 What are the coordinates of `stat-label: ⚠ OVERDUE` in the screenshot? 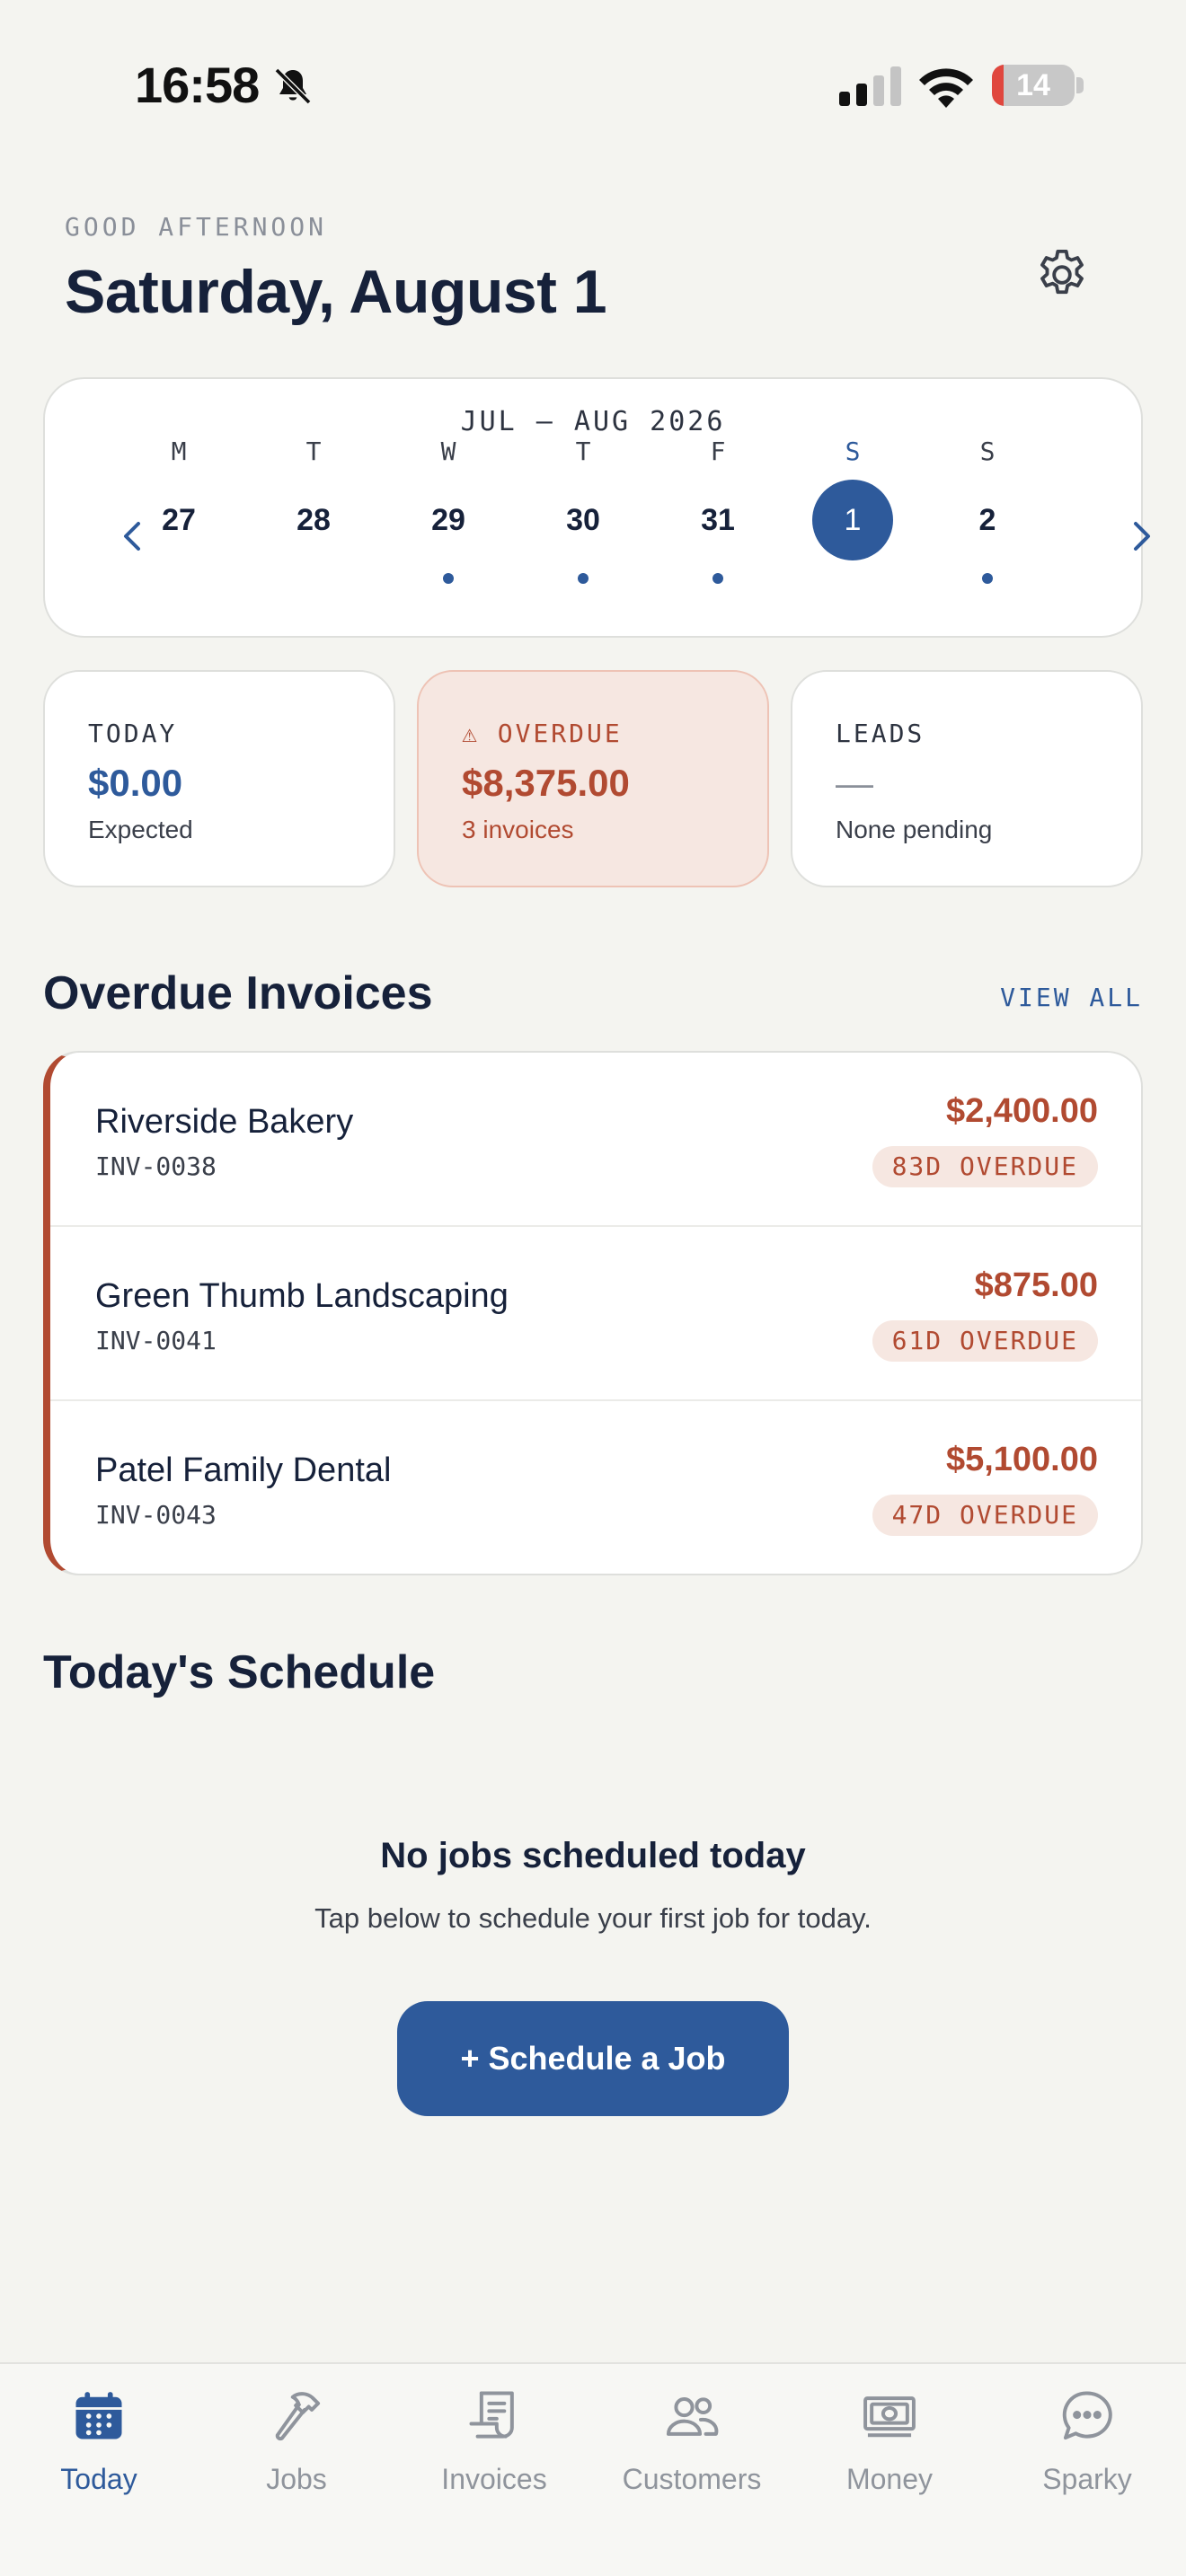 It's located at (542, 733).